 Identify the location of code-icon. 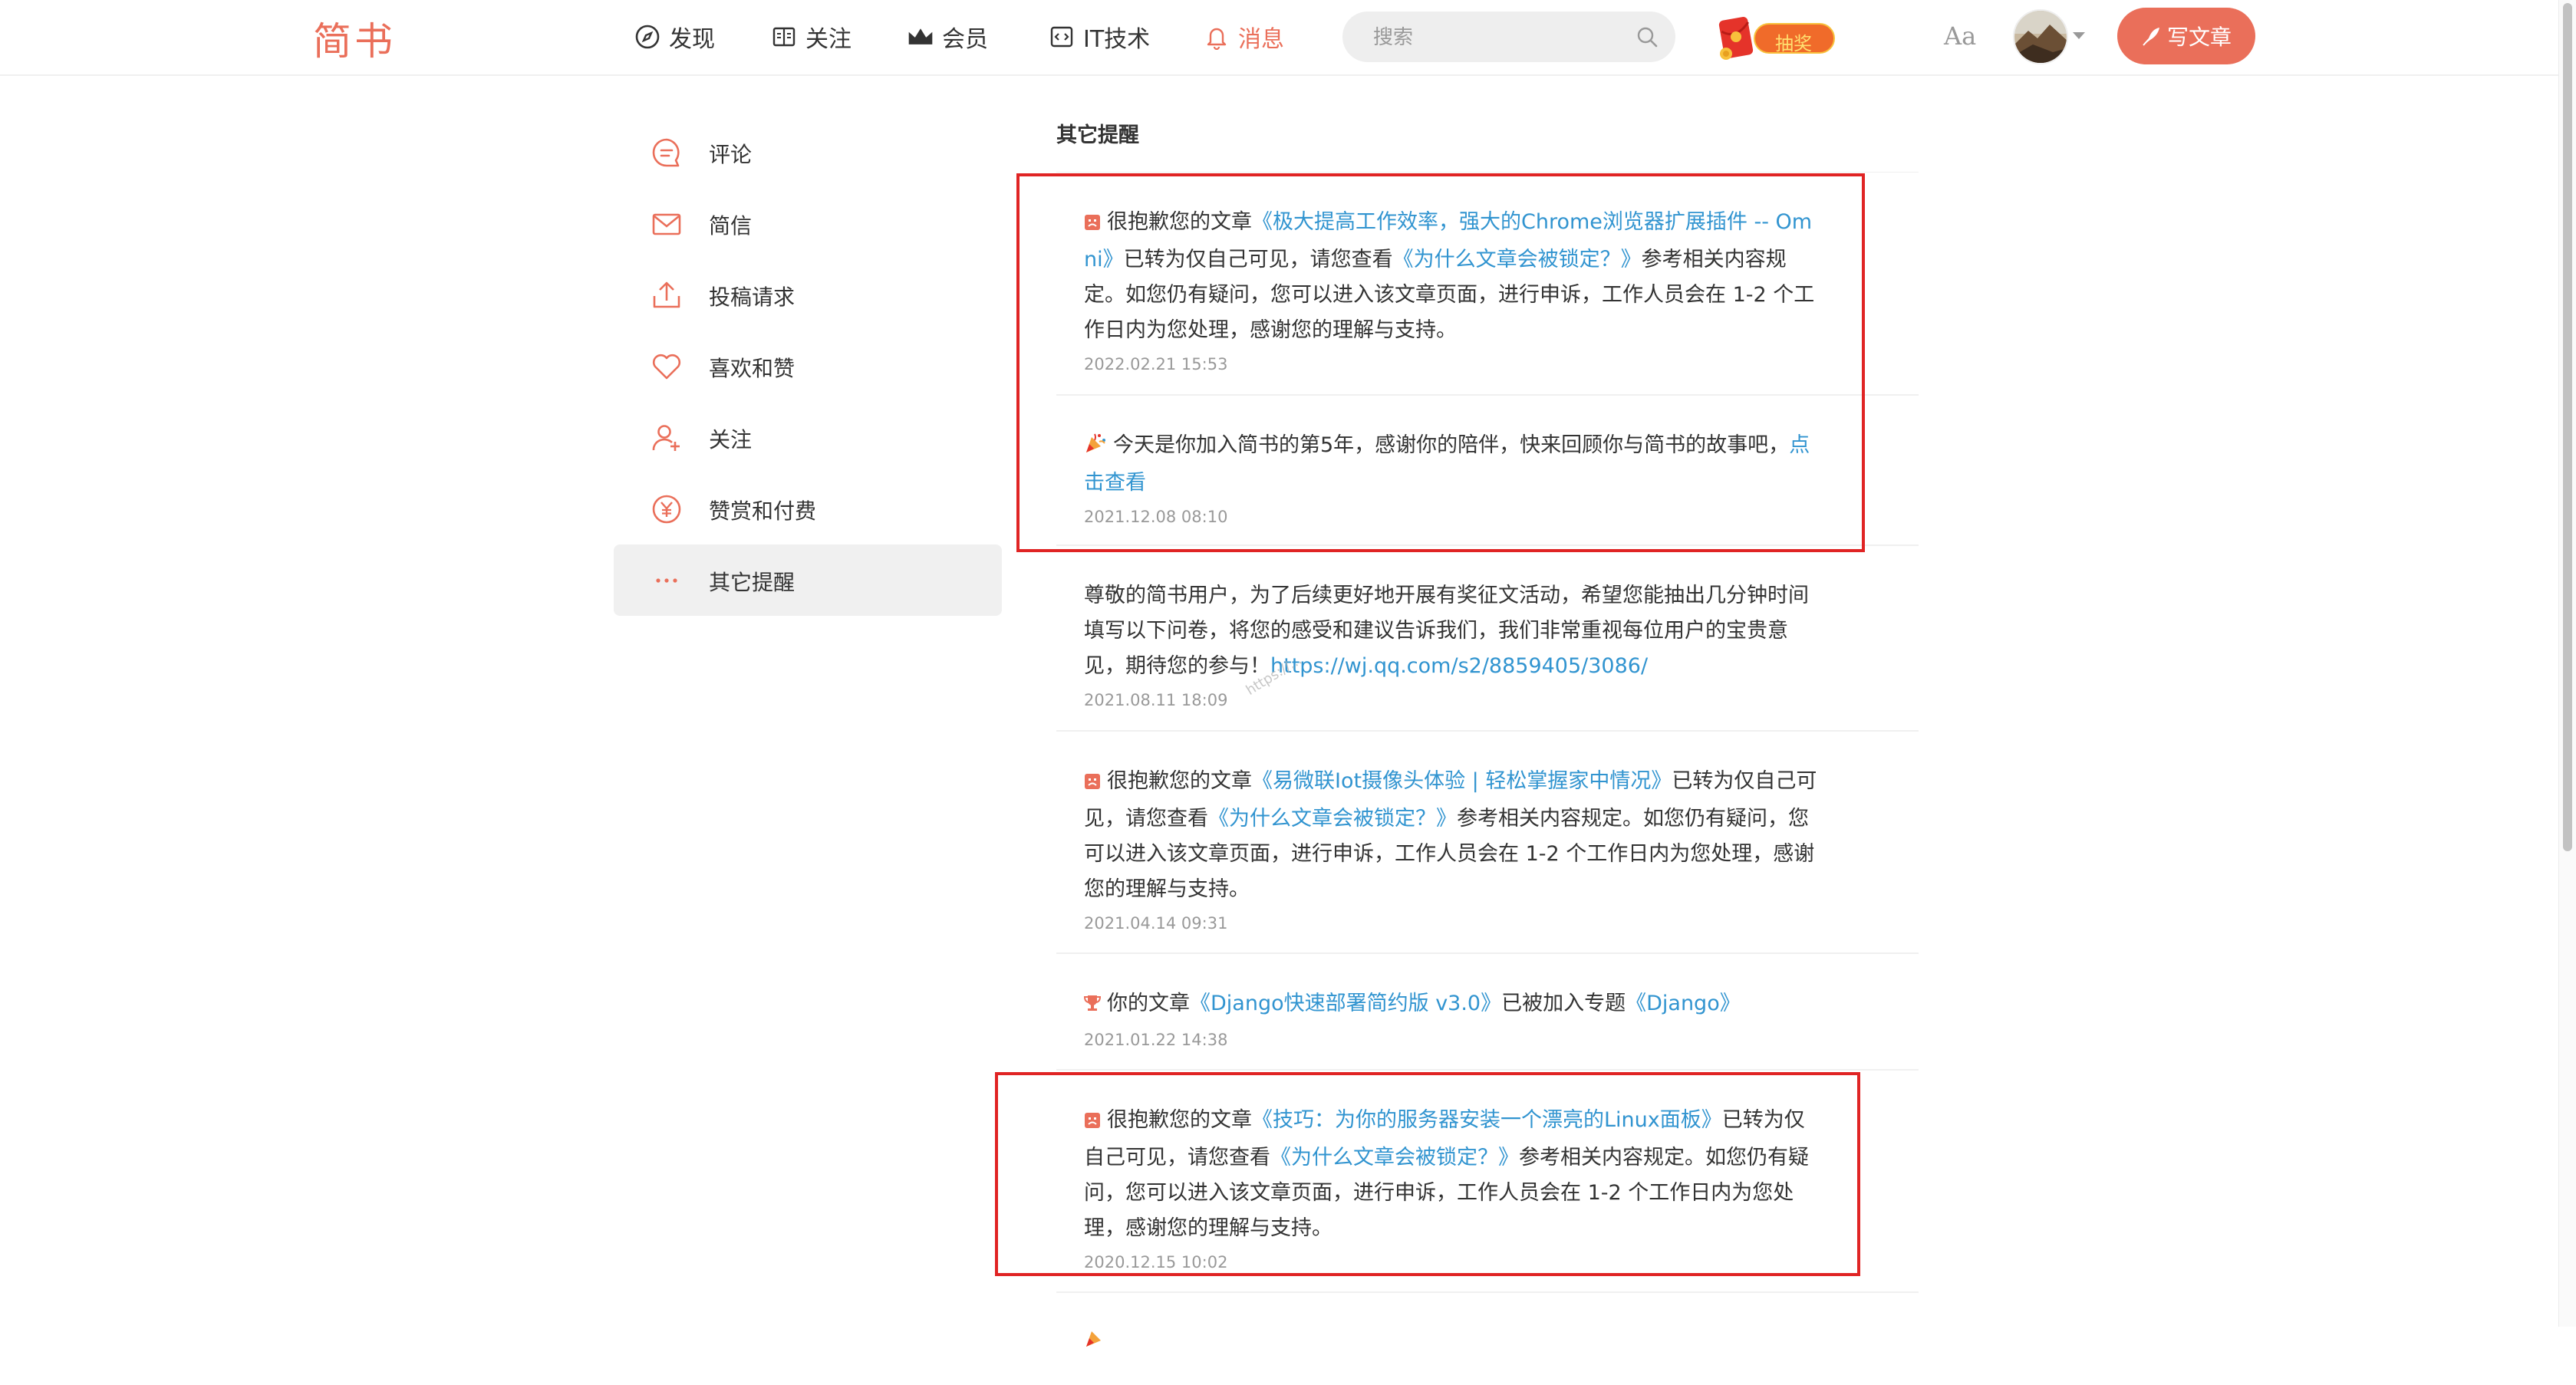
(1062, 37).